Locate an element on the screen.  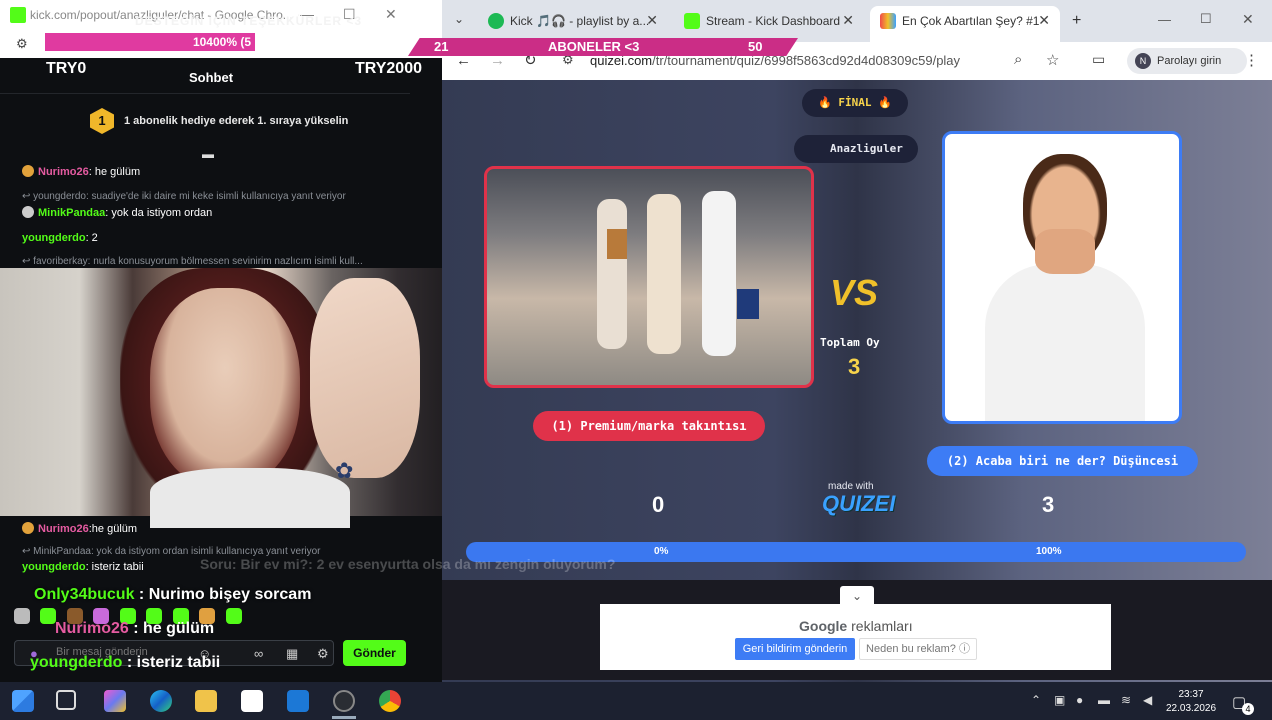
chat-message: youngderdo: isteriz tabii is located at coordinates (83, 567).